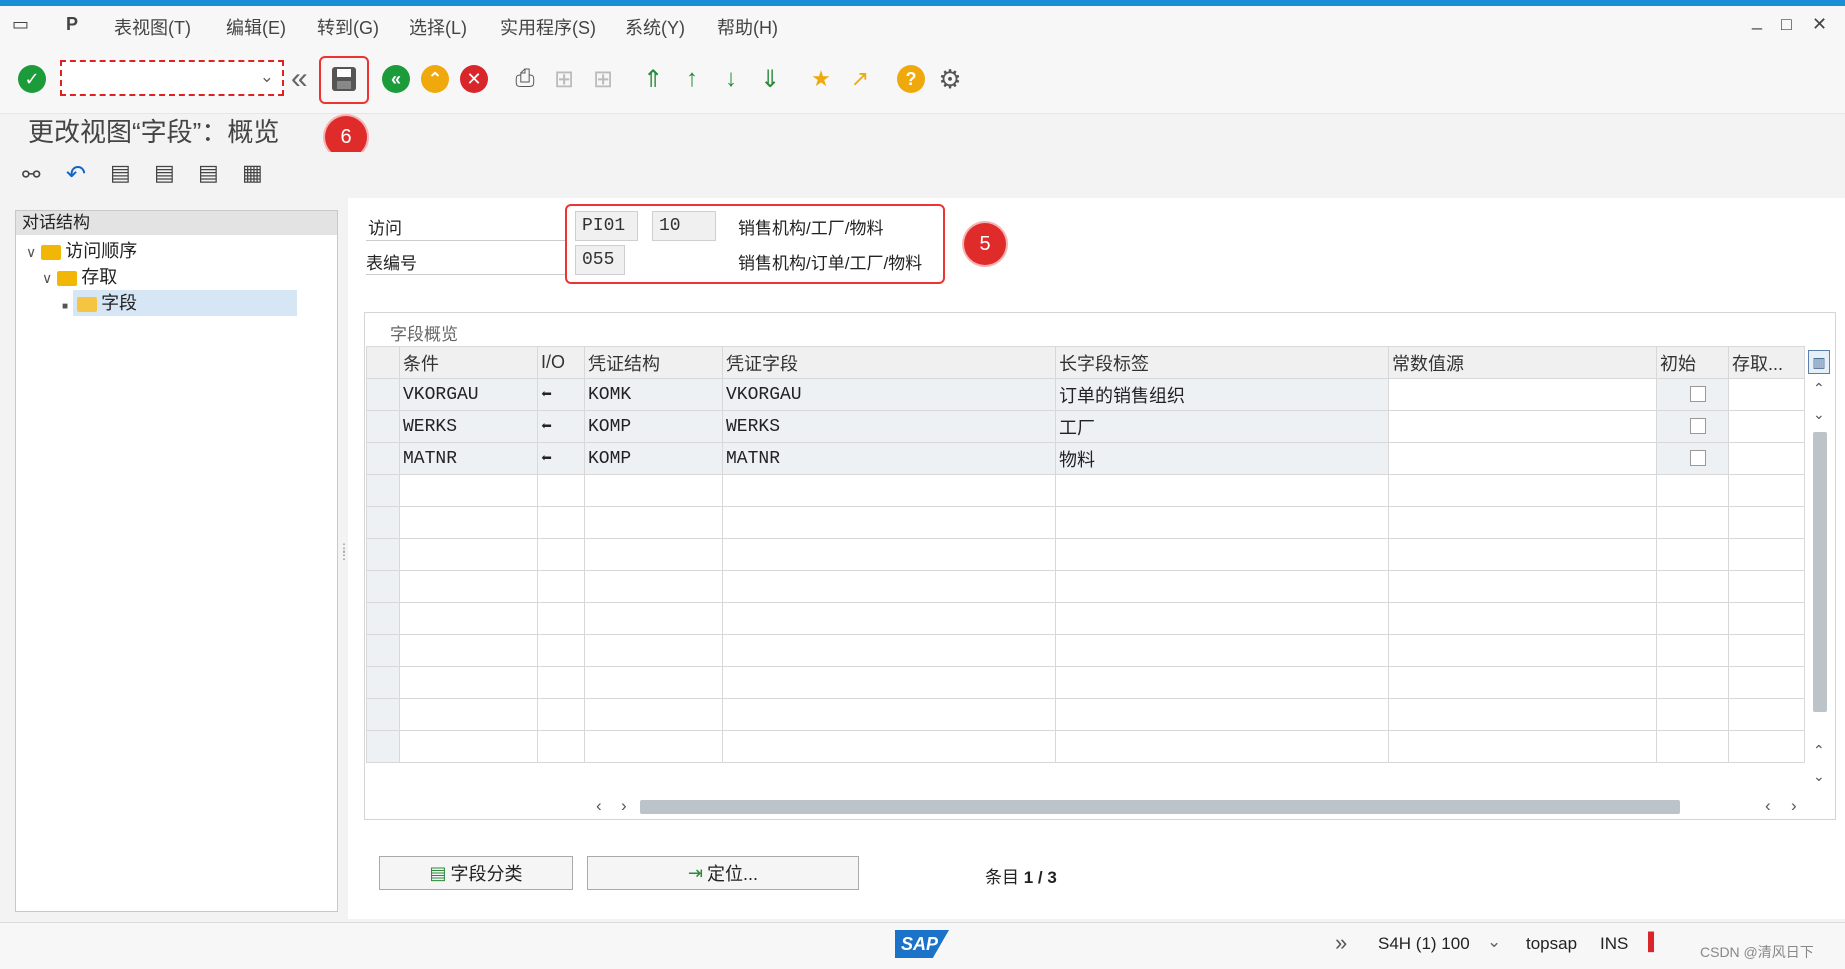 This screenshot has height=969, width=1845. What do you see at coordinates (1160, 807) in the screenshot?
I see `horizontal-scrollbar` at bounding box center [1160, 807].